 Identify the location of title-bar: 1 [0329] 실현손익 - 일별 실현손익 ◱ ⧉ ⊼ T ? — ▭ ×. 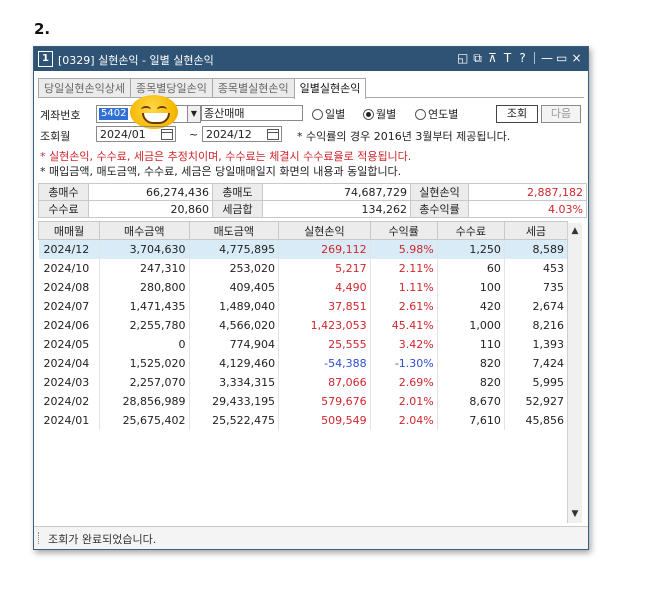
(311, 59).